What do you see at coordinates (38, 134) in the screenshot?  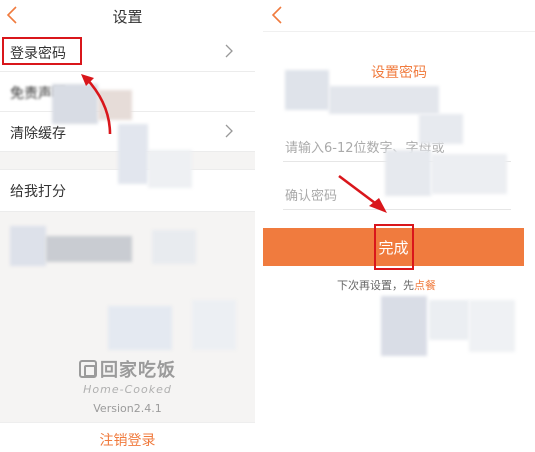 I see `settings-item-label: 清除缓存` at bounding box center [38, 134].